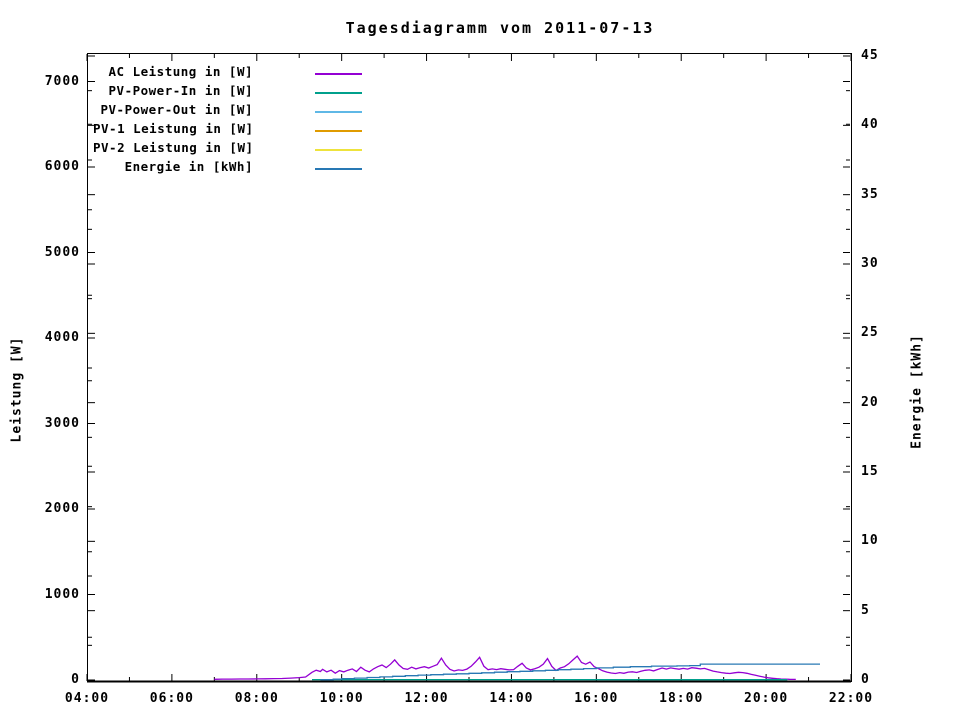  What do you see at coordinates (426, 698) in the screenshot?
I see `x-tick-label: 12:00` at bounding box center [426, 698].